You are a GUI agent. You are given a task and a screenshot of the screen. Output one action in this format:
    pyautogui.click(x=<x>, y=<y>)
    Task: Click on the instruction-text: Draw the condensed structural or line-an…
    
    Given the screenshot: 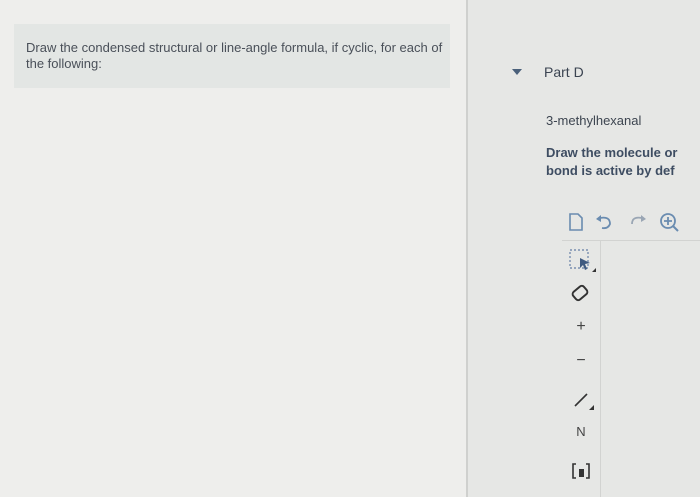 What is the action you would take?
    pyautogui.click(x=234, y=55)
    